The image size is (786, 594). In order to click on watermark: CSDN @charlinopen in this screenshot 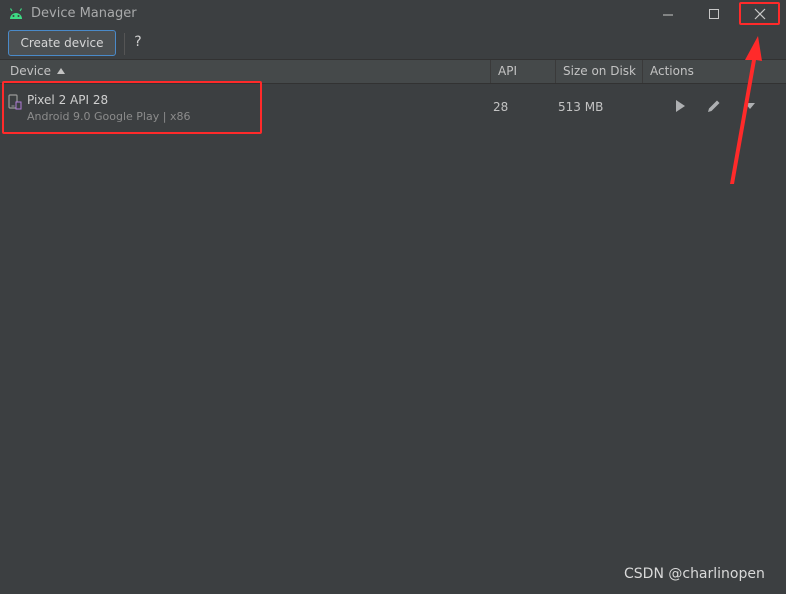, I will do `click(694, 574)`.